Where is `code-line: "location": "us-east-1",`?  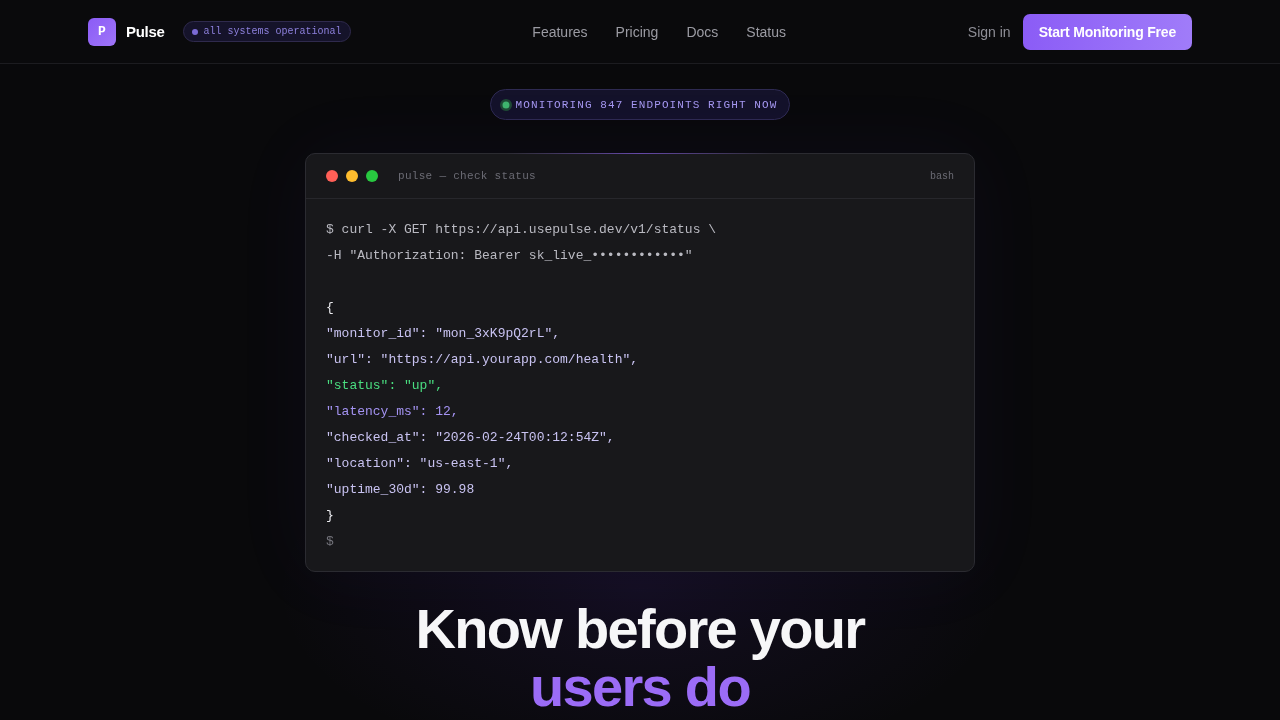
code-line: "location": "us-east-1", is located at coordinates (420, 464).